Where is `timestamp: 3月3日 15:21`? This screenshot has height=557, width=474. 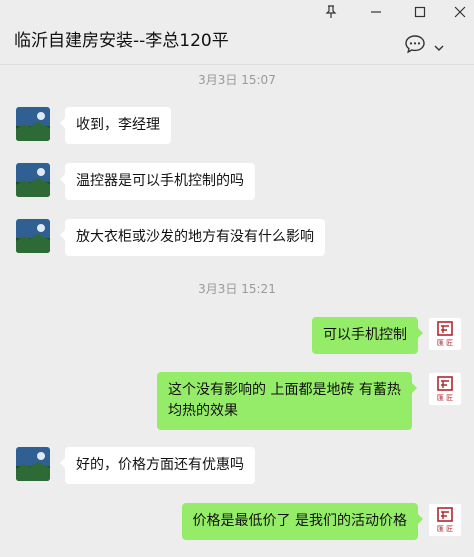 timestamp: 3月3日 15:21 is located at coordinates (237, 289).